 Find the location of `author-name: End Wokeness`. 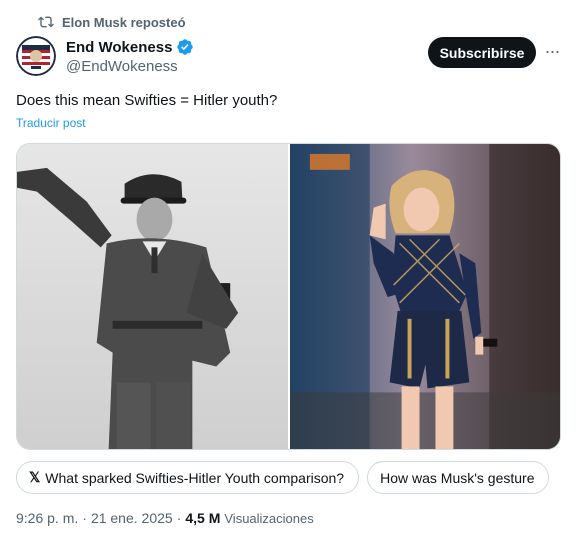

author-name: End Wokeness is located at coordinates (119, 47).